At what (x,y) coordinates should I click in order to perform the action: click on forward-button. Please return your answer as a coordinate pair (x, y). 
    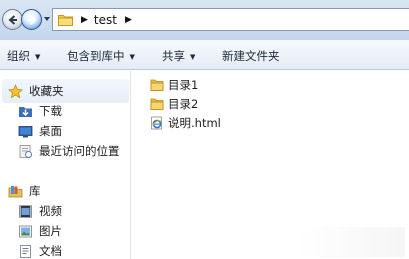
    Looking at the image, I should click on (31, 19).